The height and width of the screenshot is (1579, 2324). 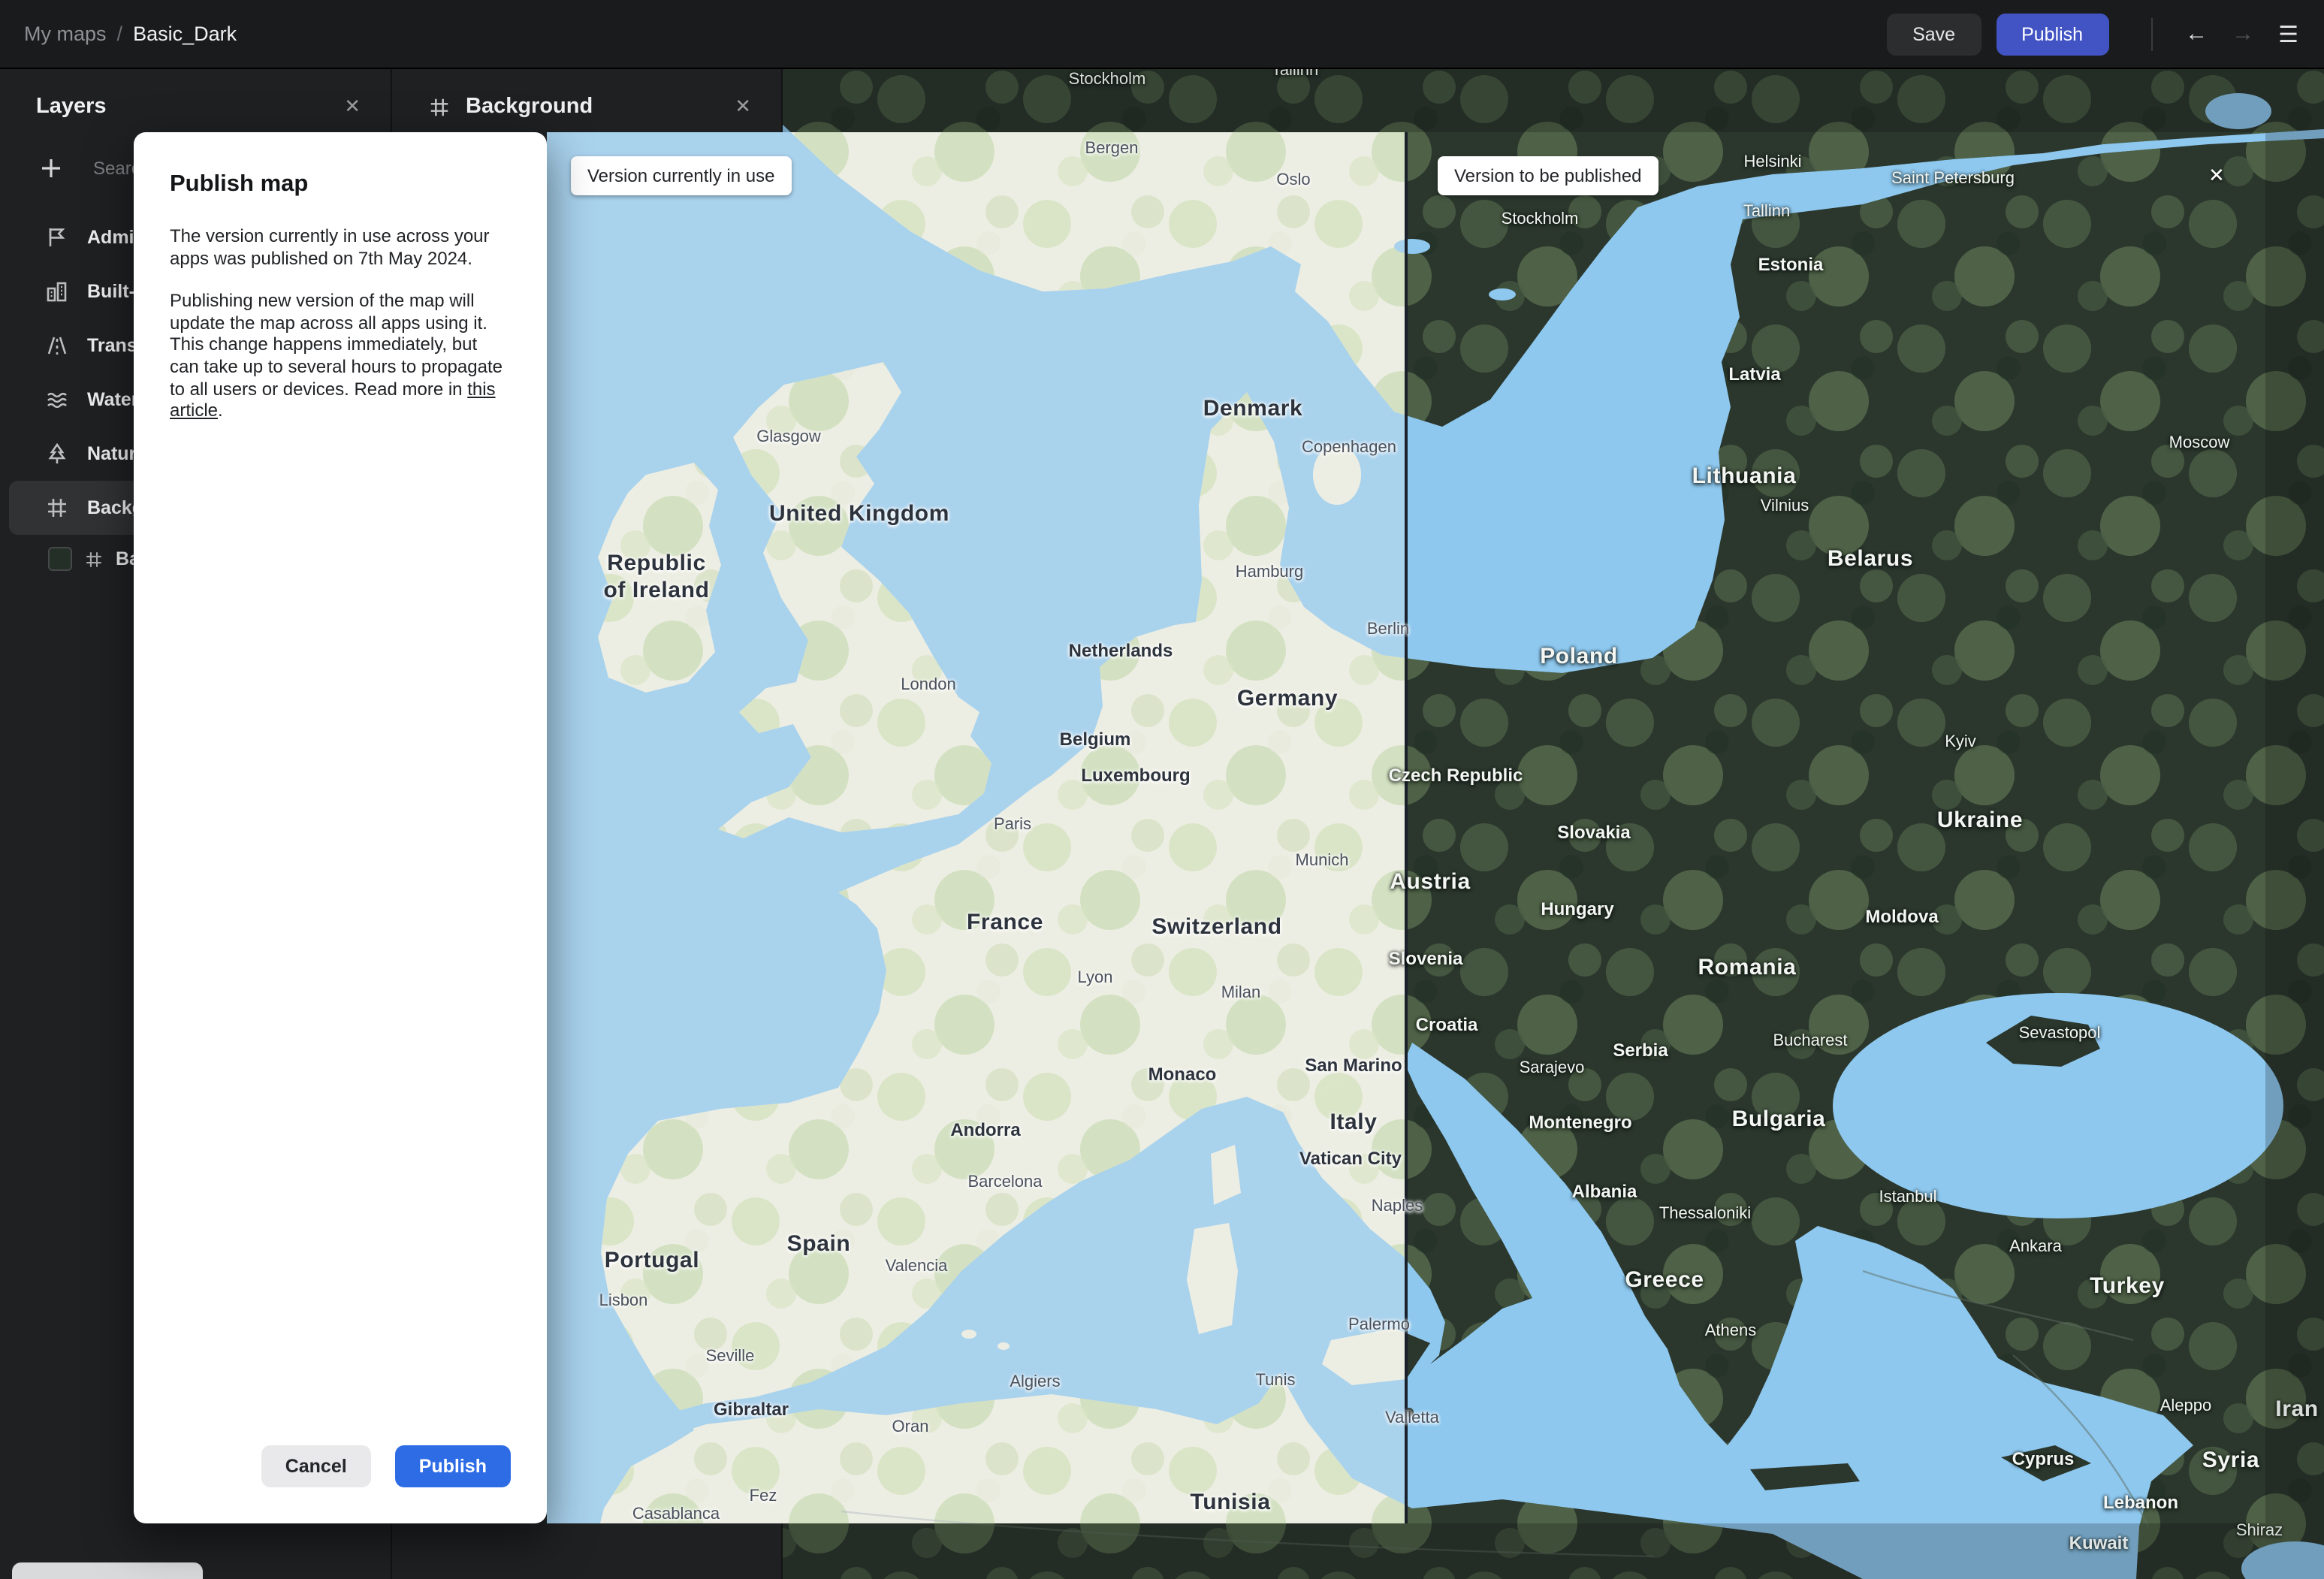 What do you see at coordinates (1162, 34) in the screenshot?
I see `topbar: My maps / Basic_Dark Save Publish ← → ☰` at bounding box center [1162, 34].